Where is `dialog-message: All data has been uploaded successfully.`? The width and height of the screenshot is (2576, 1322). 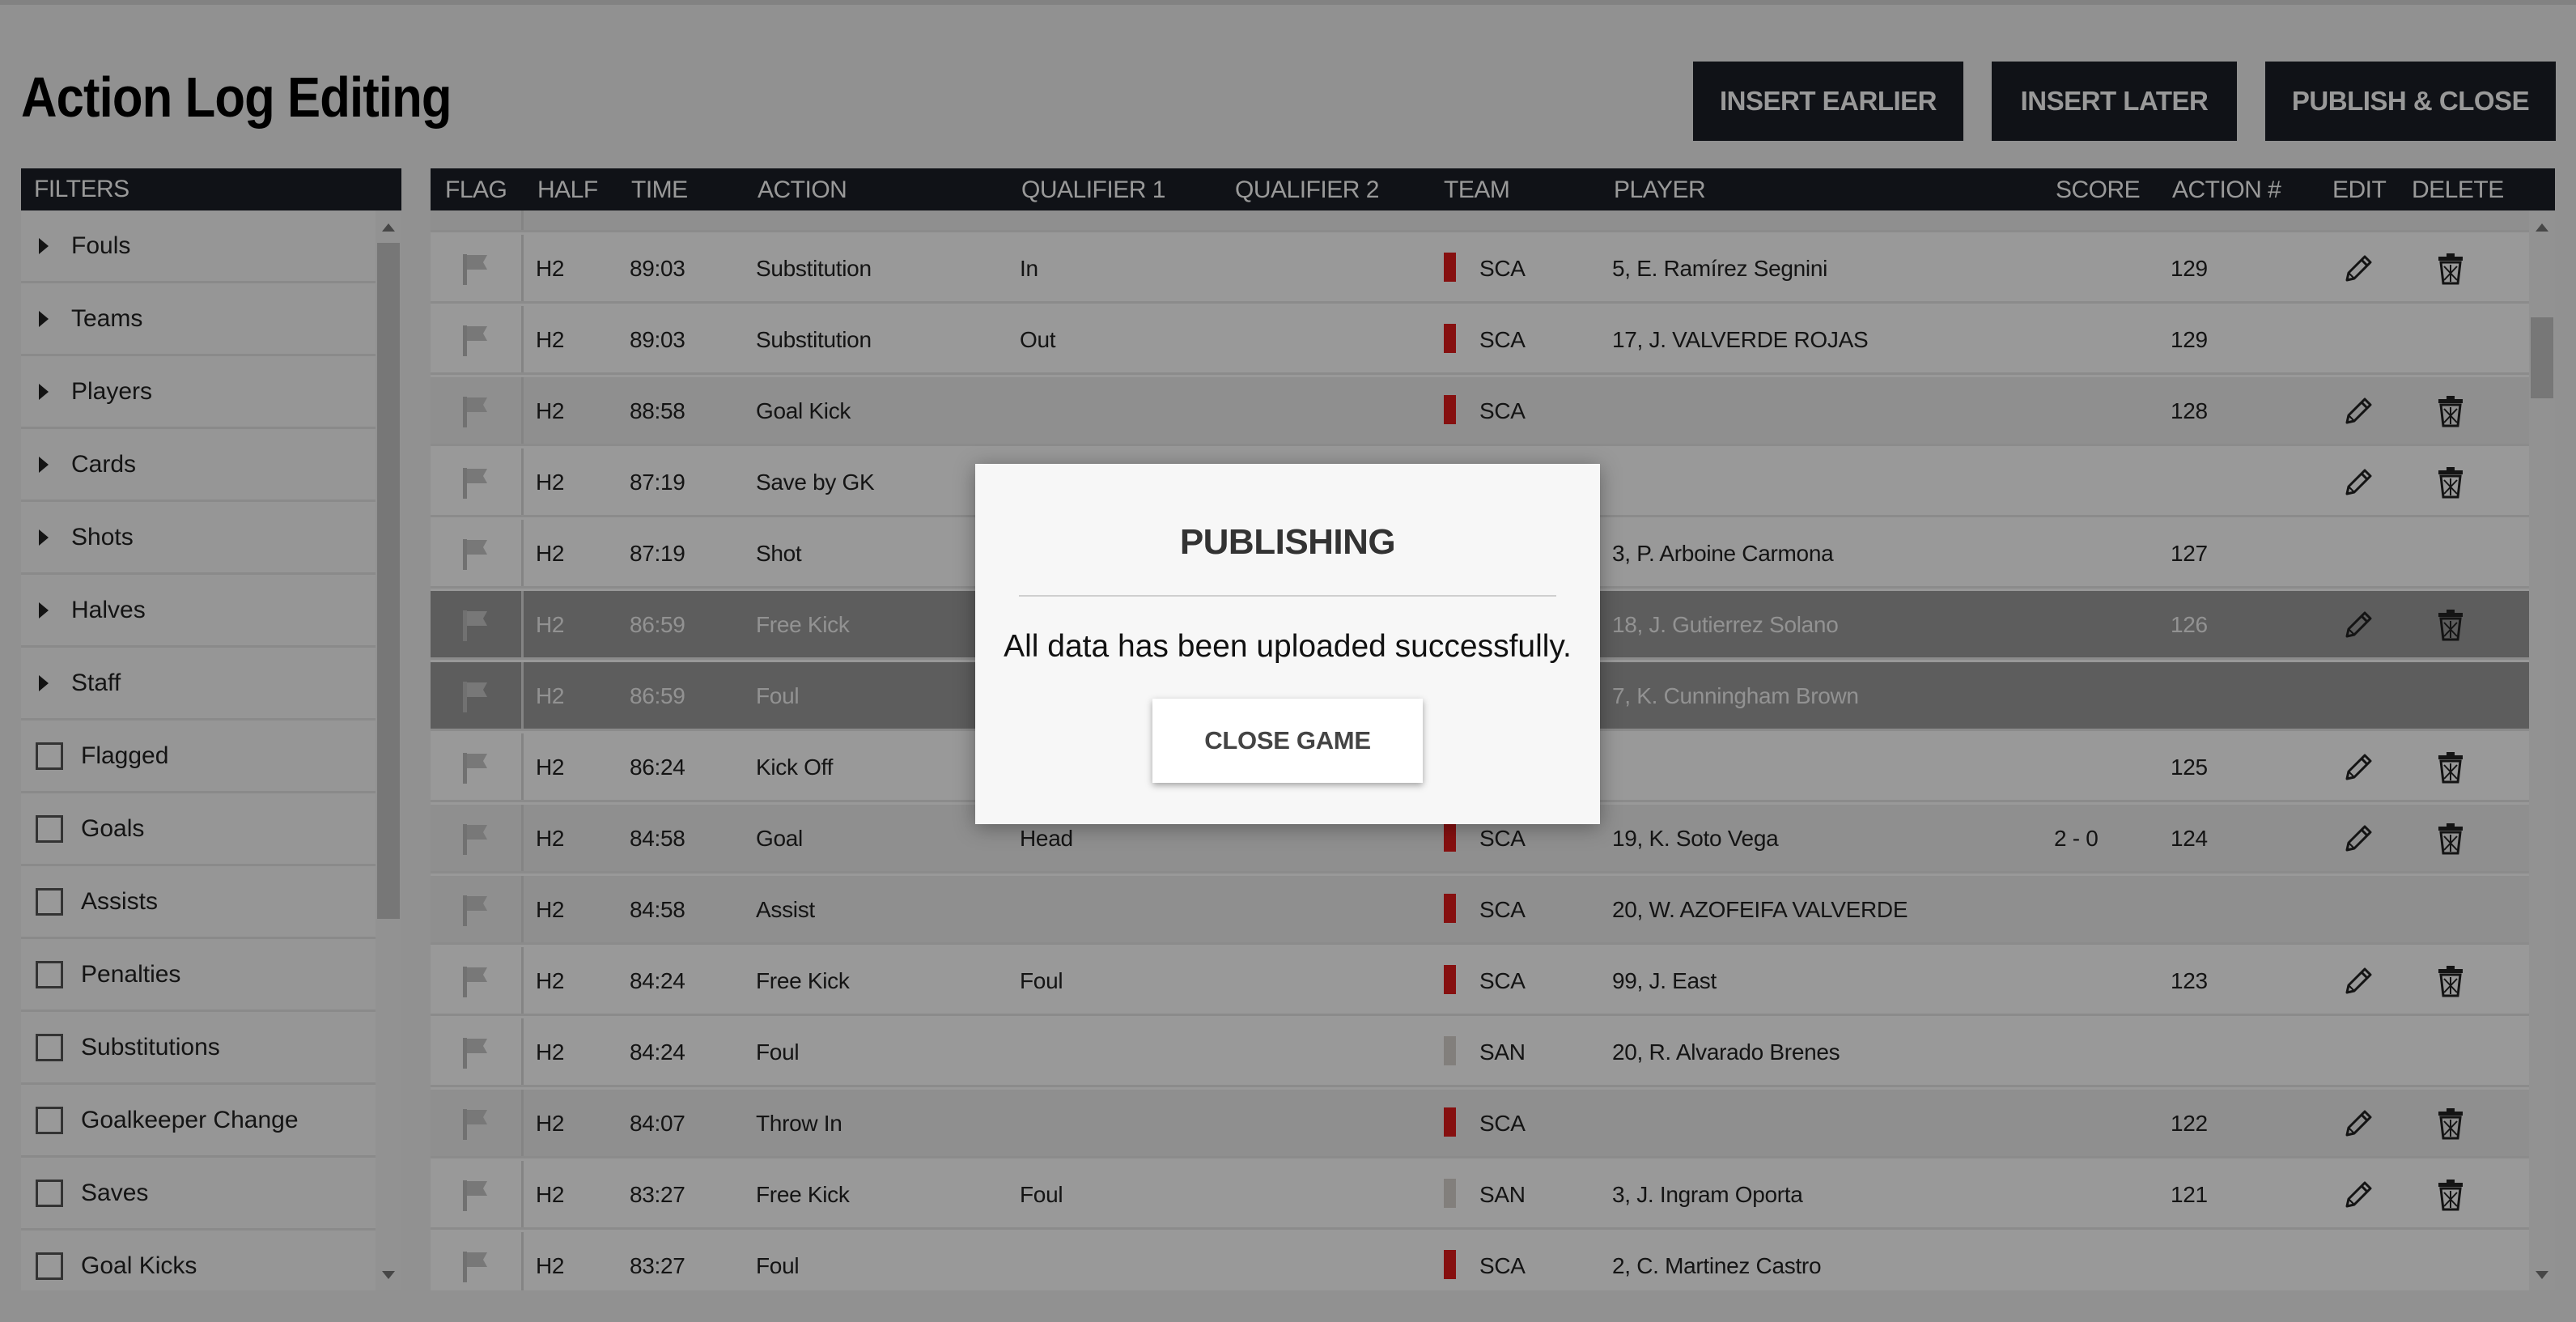
dialog-message: All data has been uploaded successfully. is located at coordinates (1288, 646).